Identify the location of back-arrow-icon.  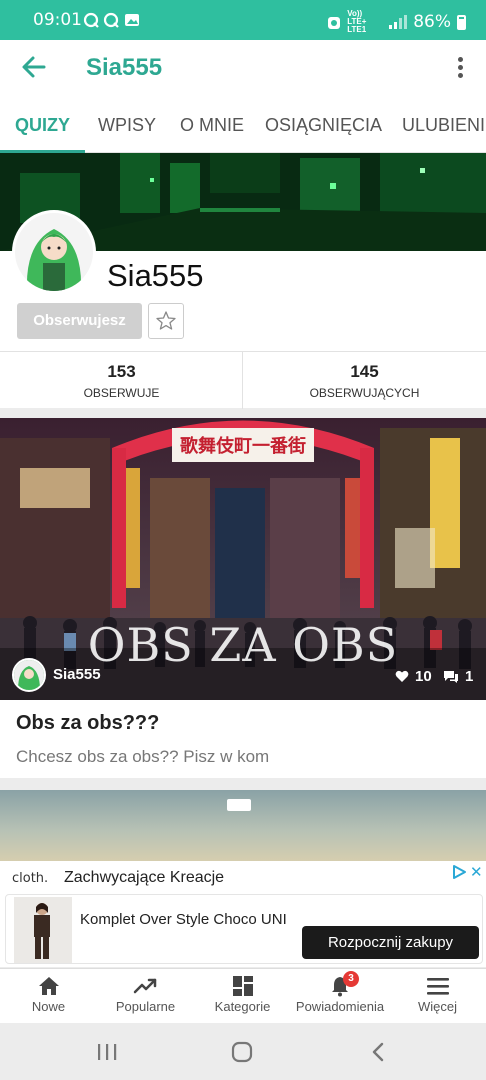
(34, 67).